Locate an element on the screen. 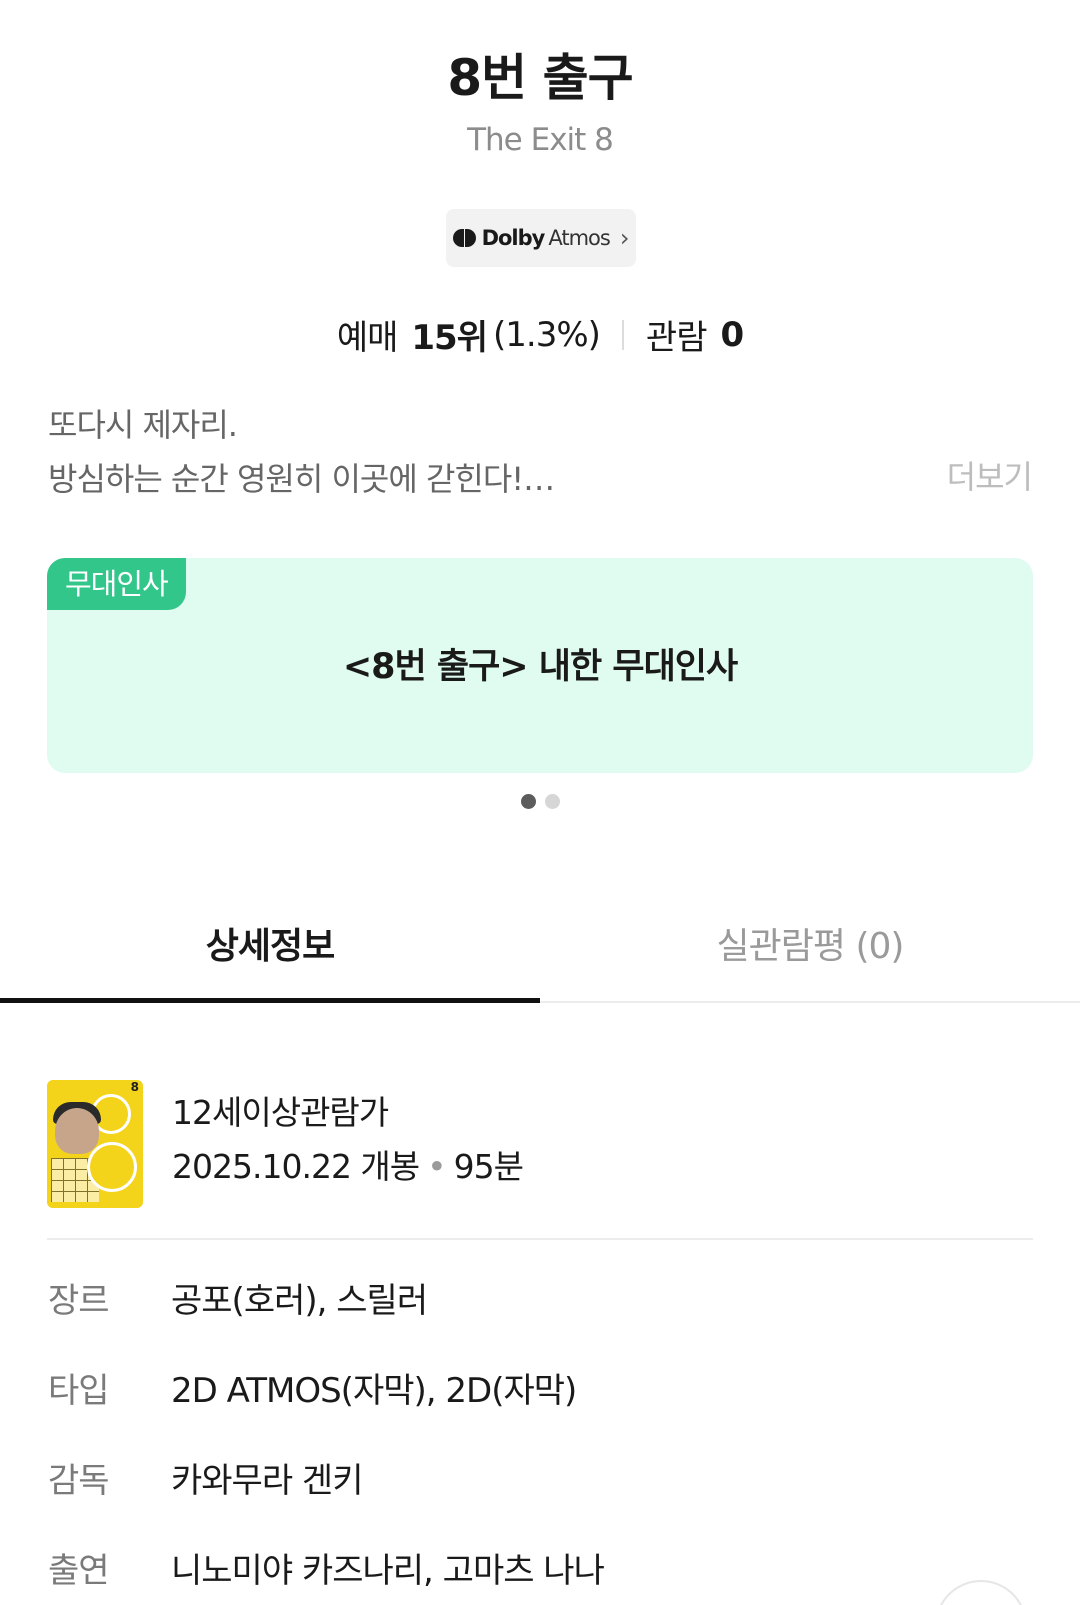 Image resolution: width=1080 pixels, height=1605 pixels. detail-key: 출연 is located at coordinates (79, 1571).